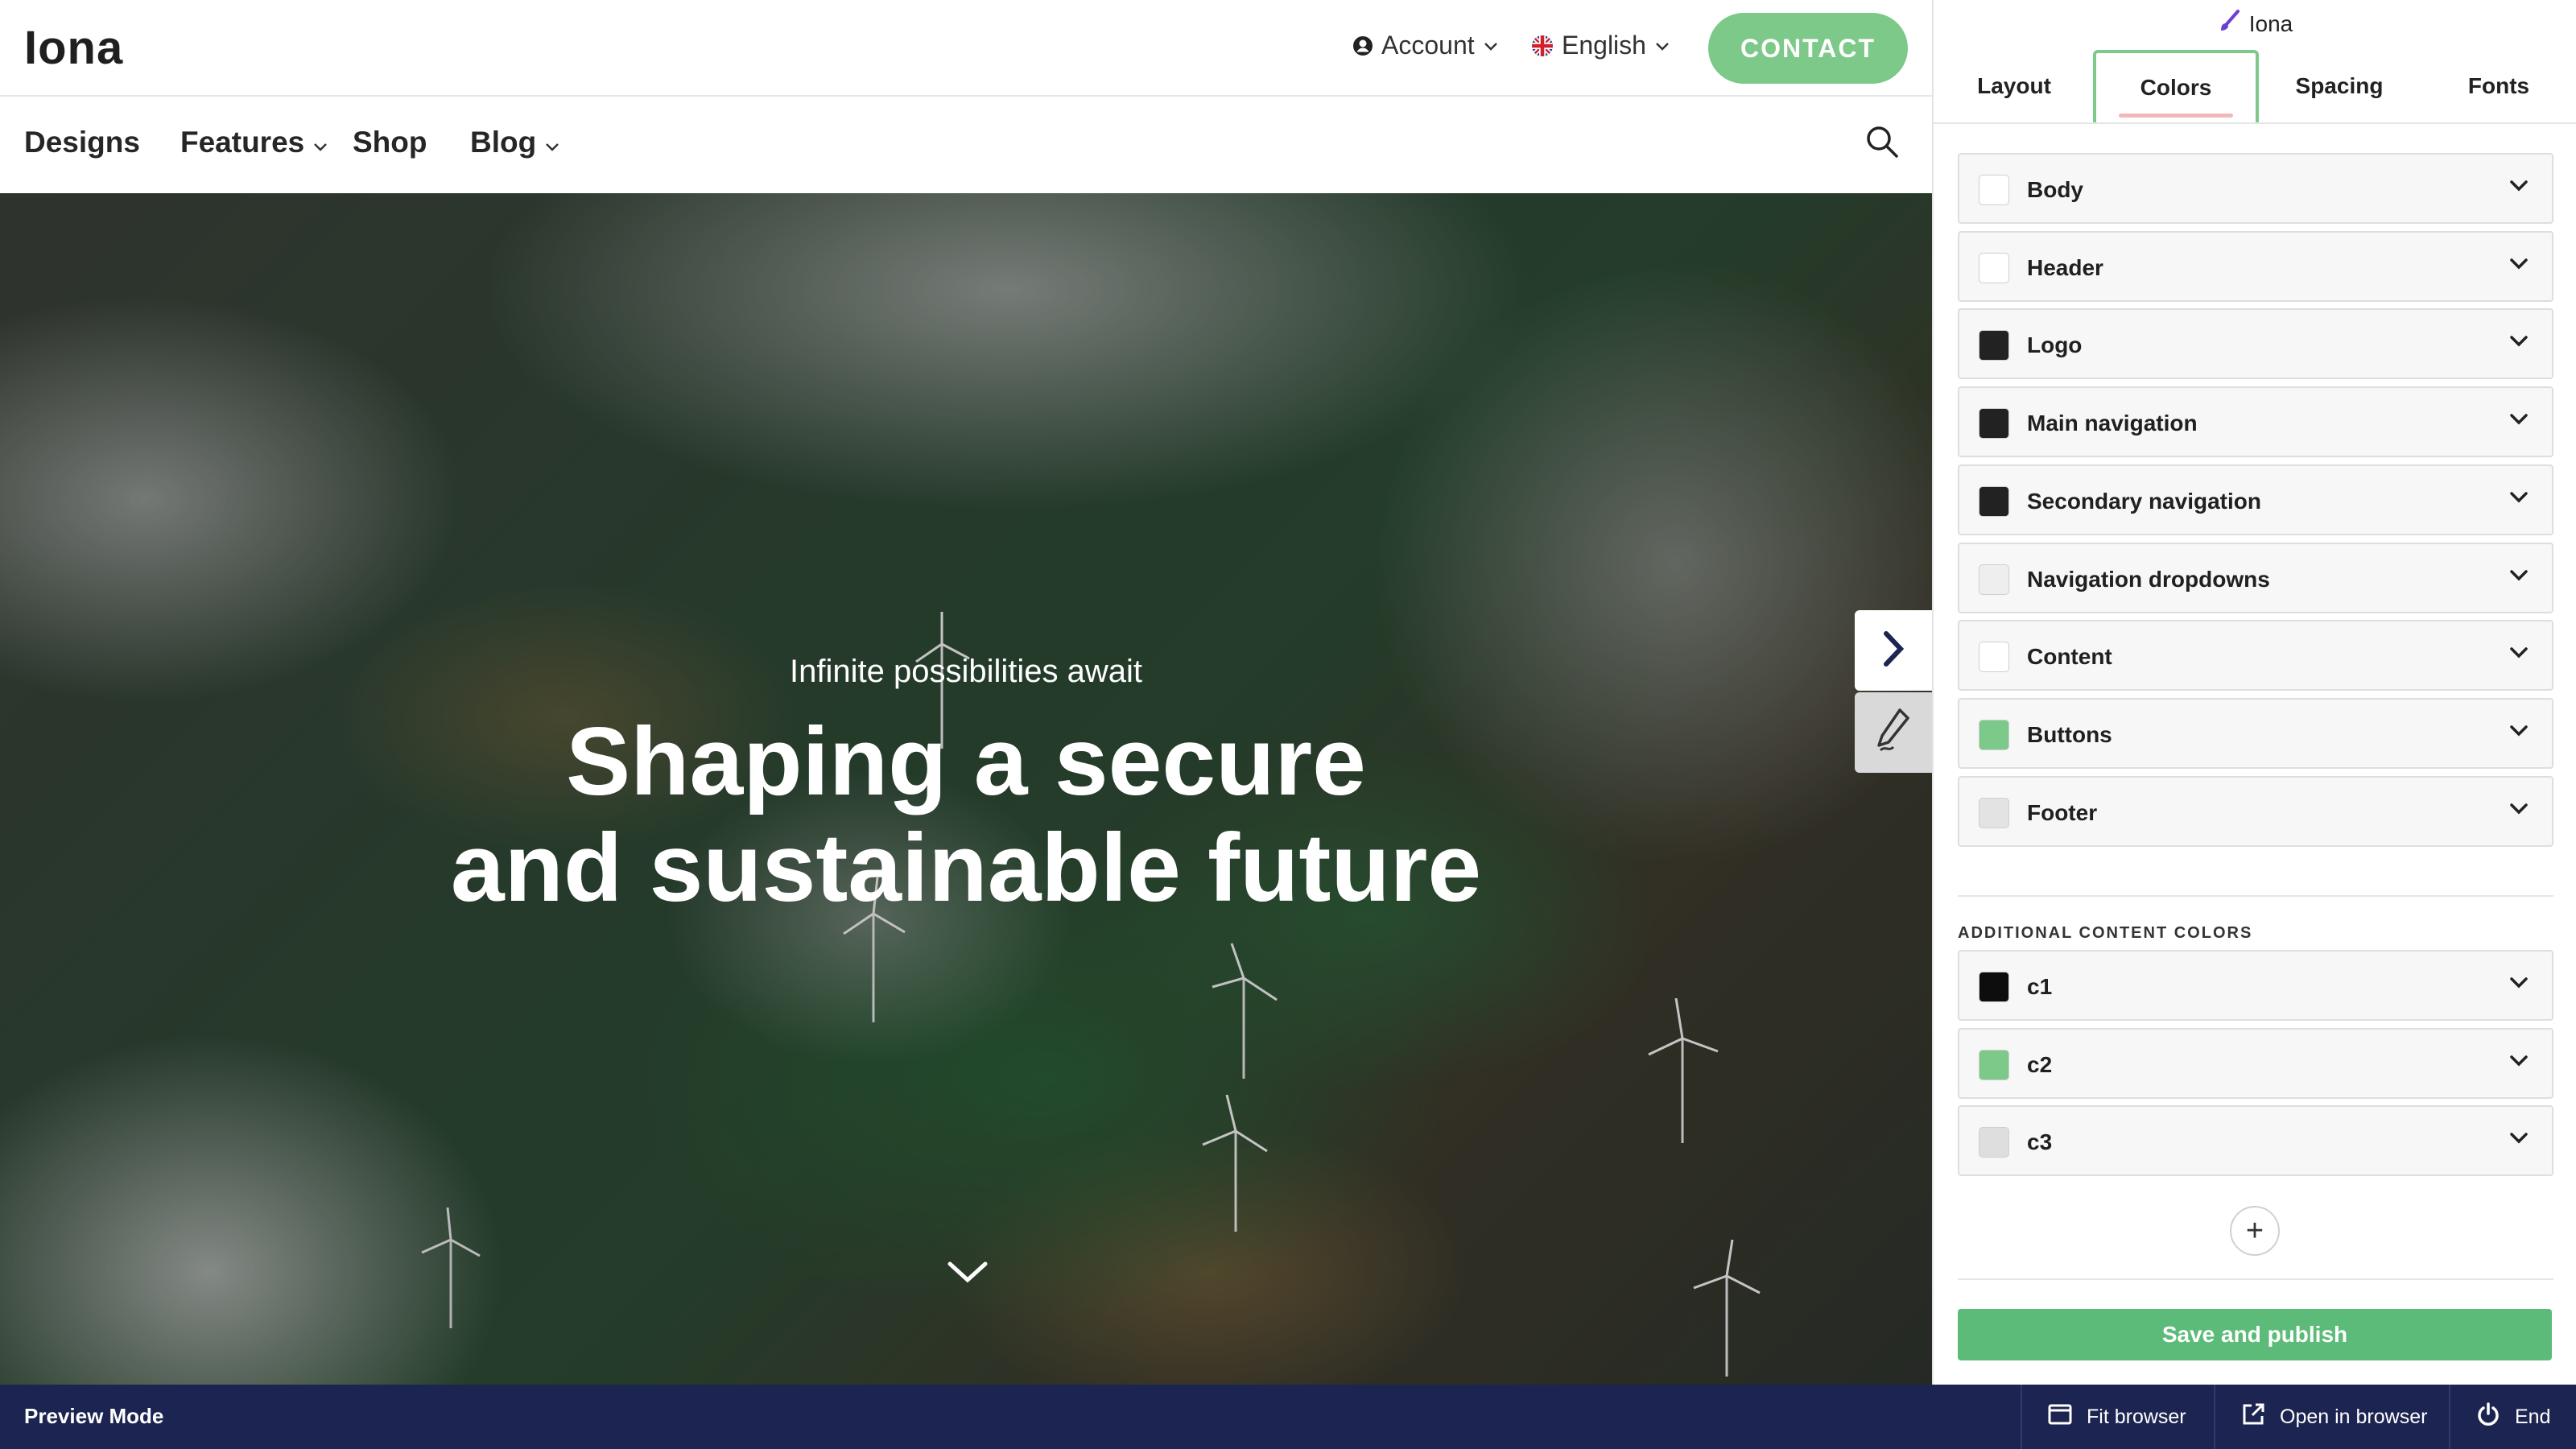 This screenshot has width=2576, height=1449. Describe the element at coordinates (1600, 45) in the screenshot. I see `language-selector: English` at that location.